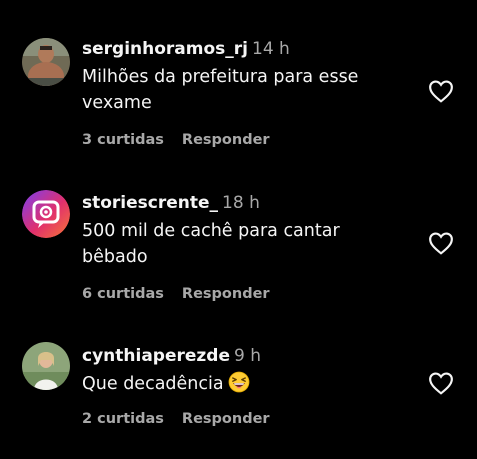 This screenshot has width=477, height=459. I want to click on username-link: serginhoramos_rj, so click(165, 49).